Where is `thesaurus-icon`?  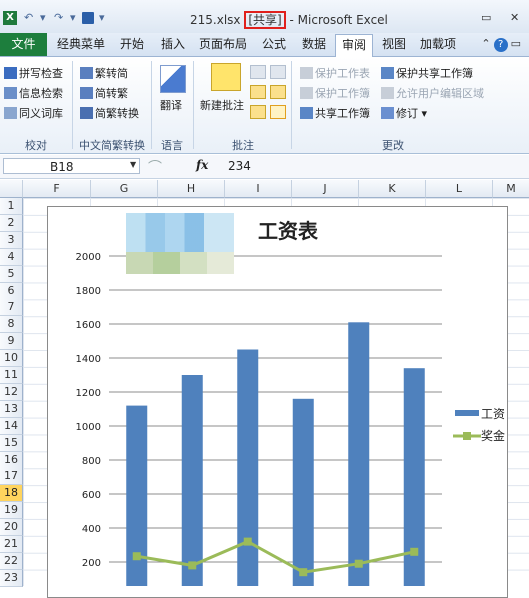
thesaurus-icon is located at coordinates (10, 113).